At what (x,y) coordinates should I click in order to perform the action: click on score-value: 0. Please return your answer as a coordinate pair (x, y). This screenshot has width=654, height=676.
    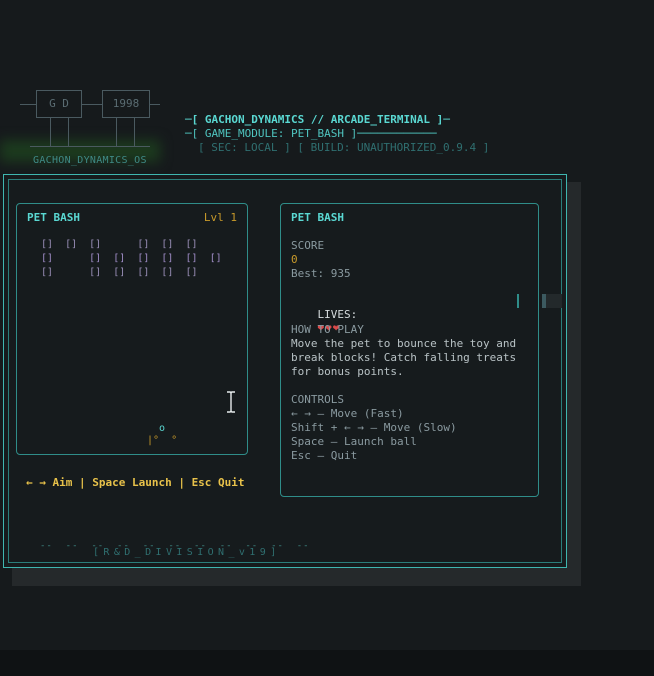
    Looking at the image, I should click on (294, 259).